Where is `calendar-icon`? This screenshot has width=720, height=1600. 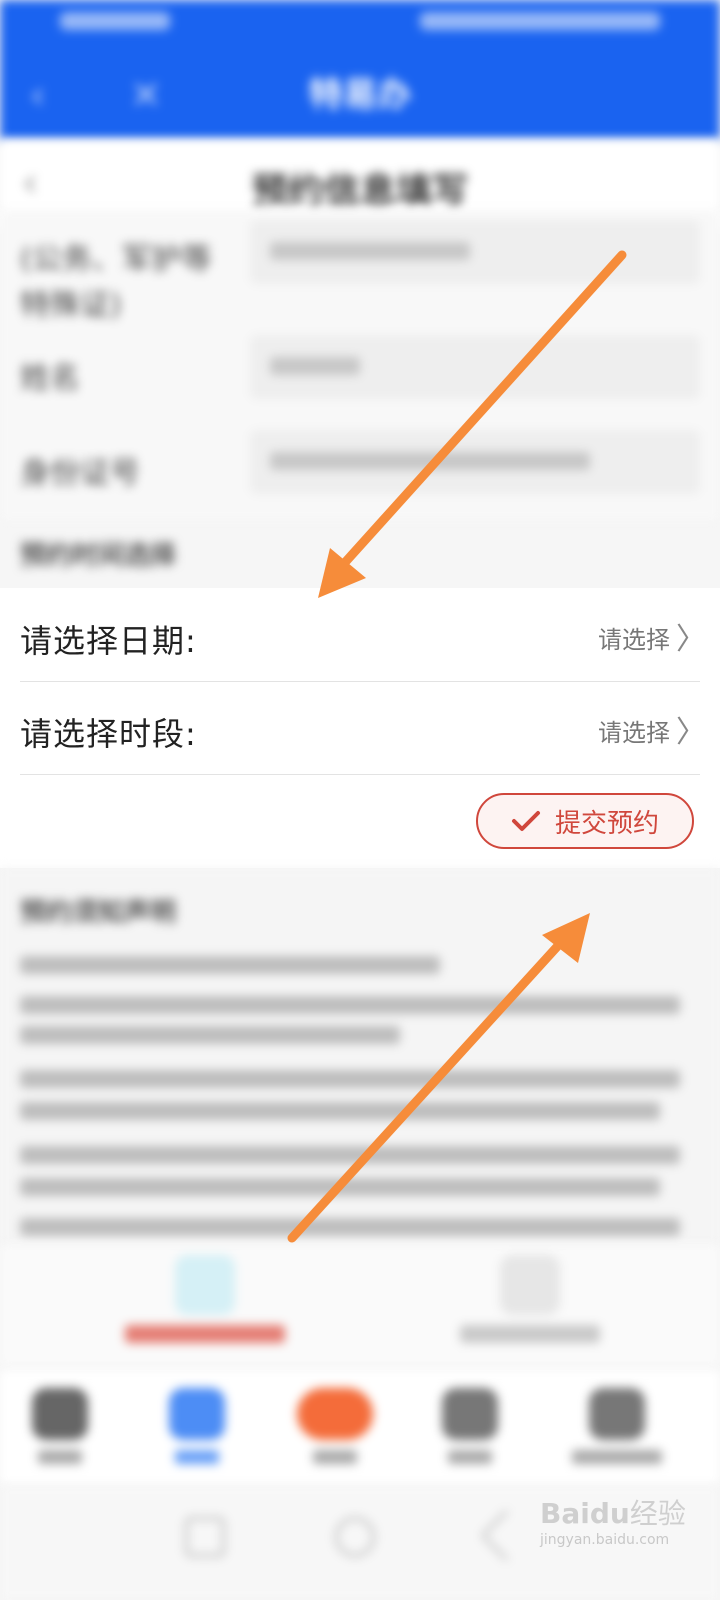 calendar-icon is located at coordinates (205, 1285).